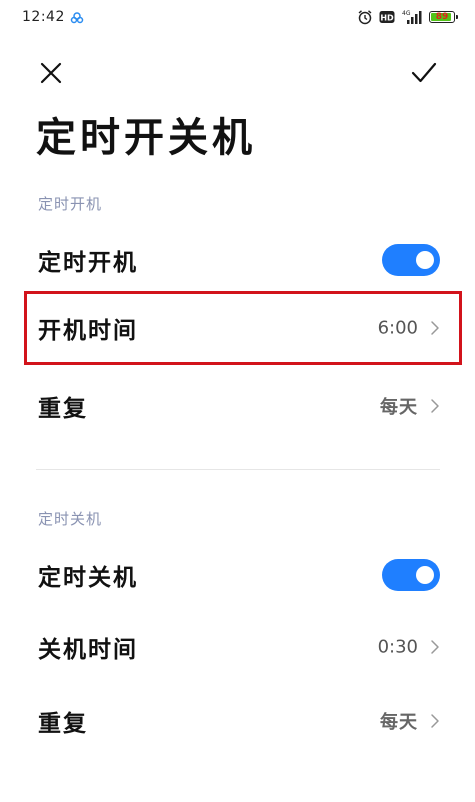  Describe the element at coordinates (365, 17) in the screenshot. I see `alarm-icon` at that location.